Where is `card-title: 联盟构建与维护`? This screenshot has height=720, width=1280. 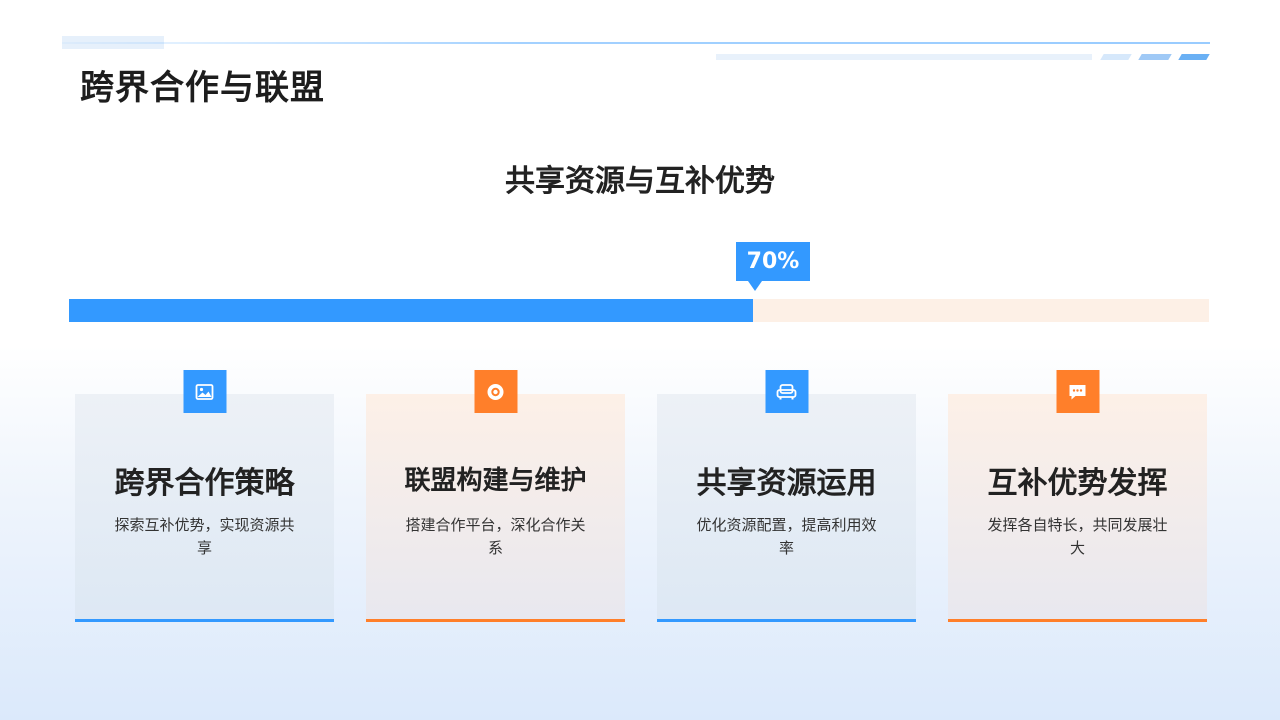
card-title: 联盟构建与维护 is located at coordinates (495, 481).